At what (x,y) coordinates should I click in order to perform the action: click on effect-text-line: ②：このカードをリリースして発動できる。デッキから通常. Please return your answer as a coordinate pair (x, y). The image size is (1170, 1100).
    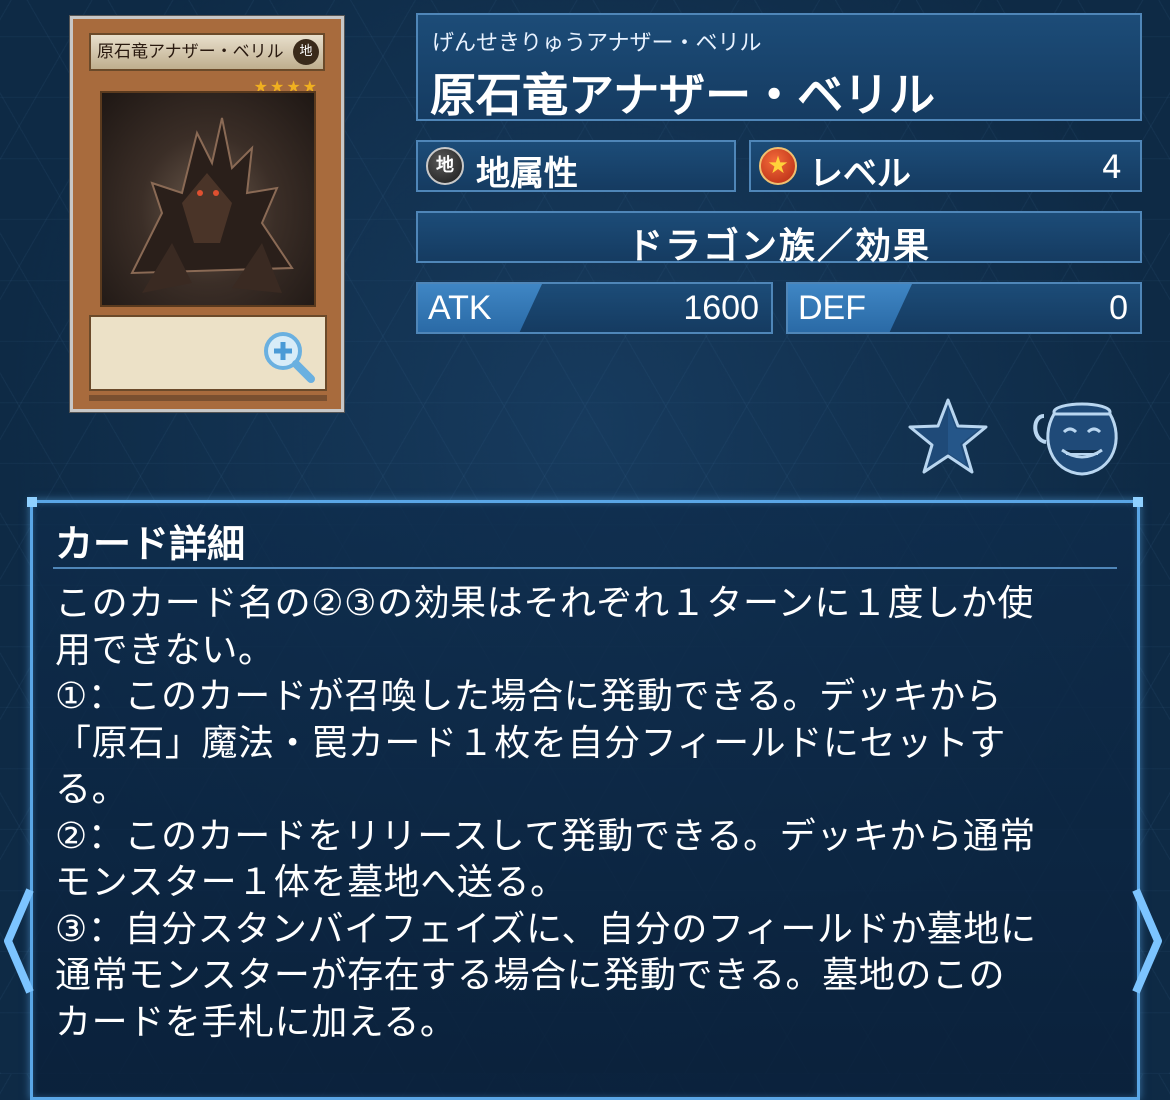
    Looking at the image, I should click on (545, 836).